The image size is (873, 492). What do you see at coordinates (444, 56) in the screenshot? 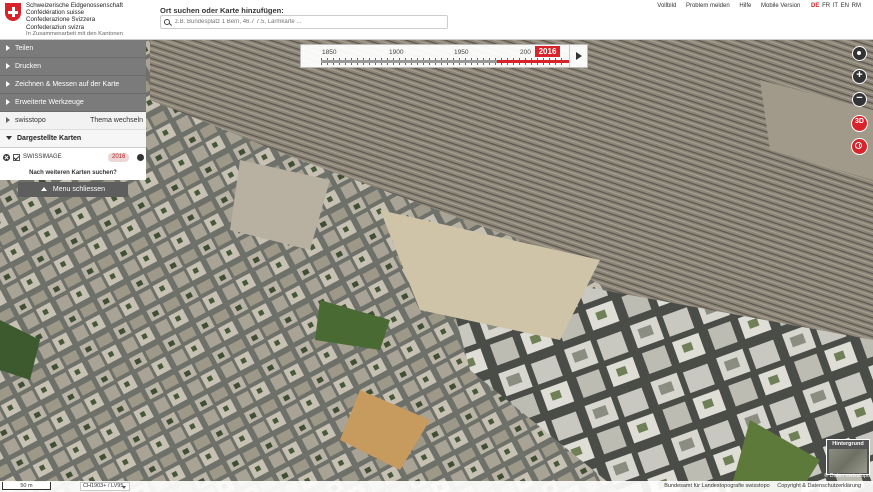
I see `time-slider: 1850 1900 1950 200 2016` at bounding box center [444, 56].